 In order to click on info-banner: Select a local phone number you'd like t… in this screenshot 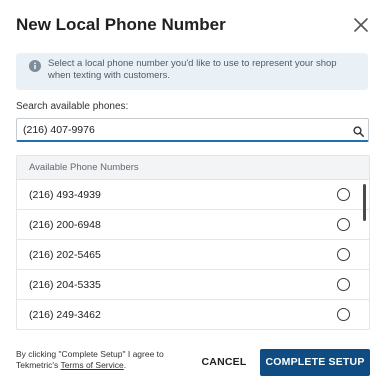, I will do `click(192, 71)`.